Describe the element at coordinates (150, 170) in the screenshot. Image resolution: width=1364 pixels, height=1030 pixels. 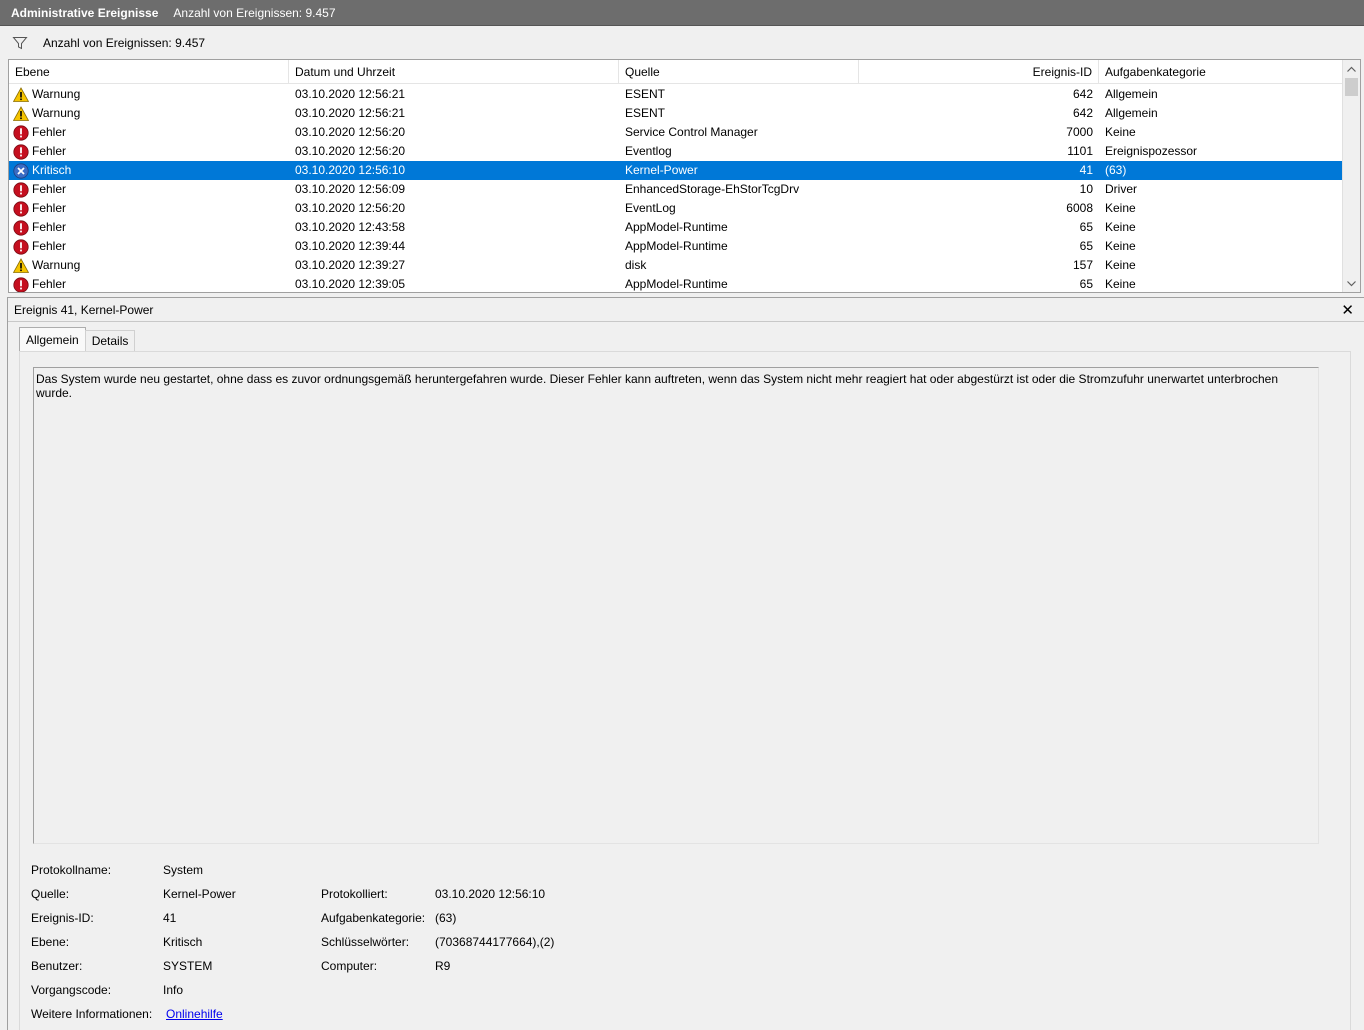
I see `cell-level: Kritisch` at that location.